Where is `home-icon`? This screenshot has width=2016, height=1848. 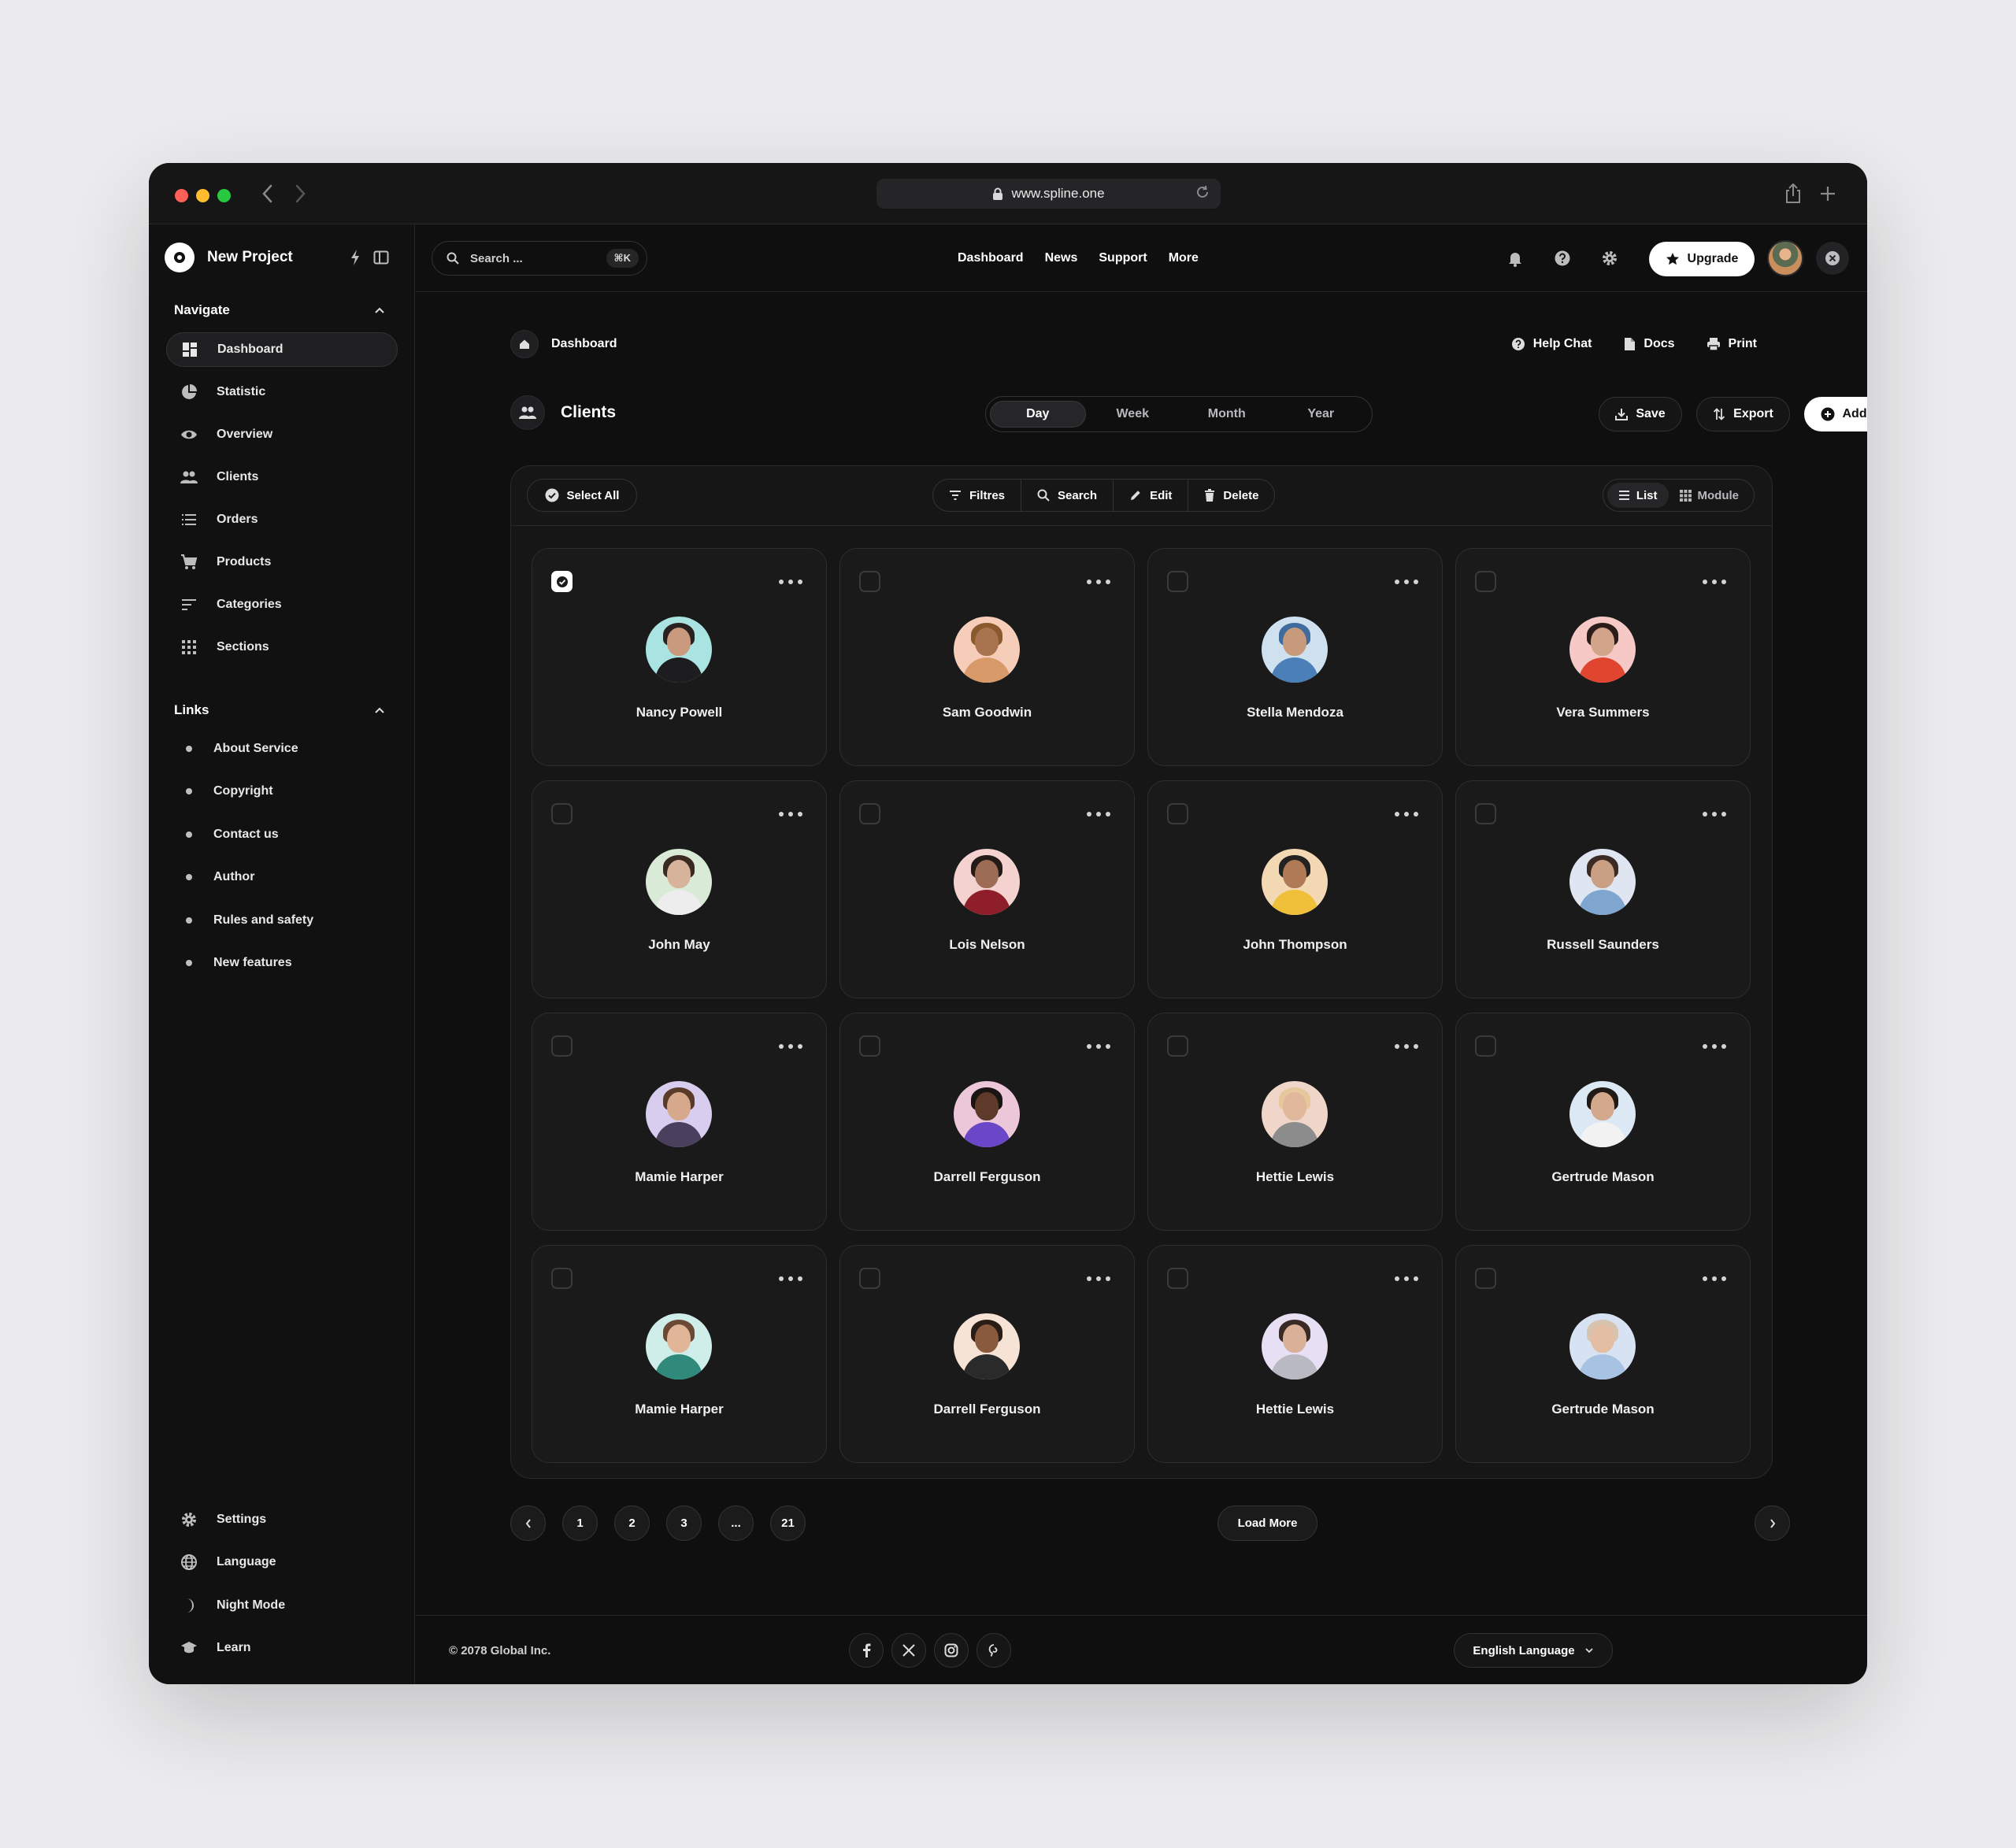 home-icon is located at coordinates (524, 344).